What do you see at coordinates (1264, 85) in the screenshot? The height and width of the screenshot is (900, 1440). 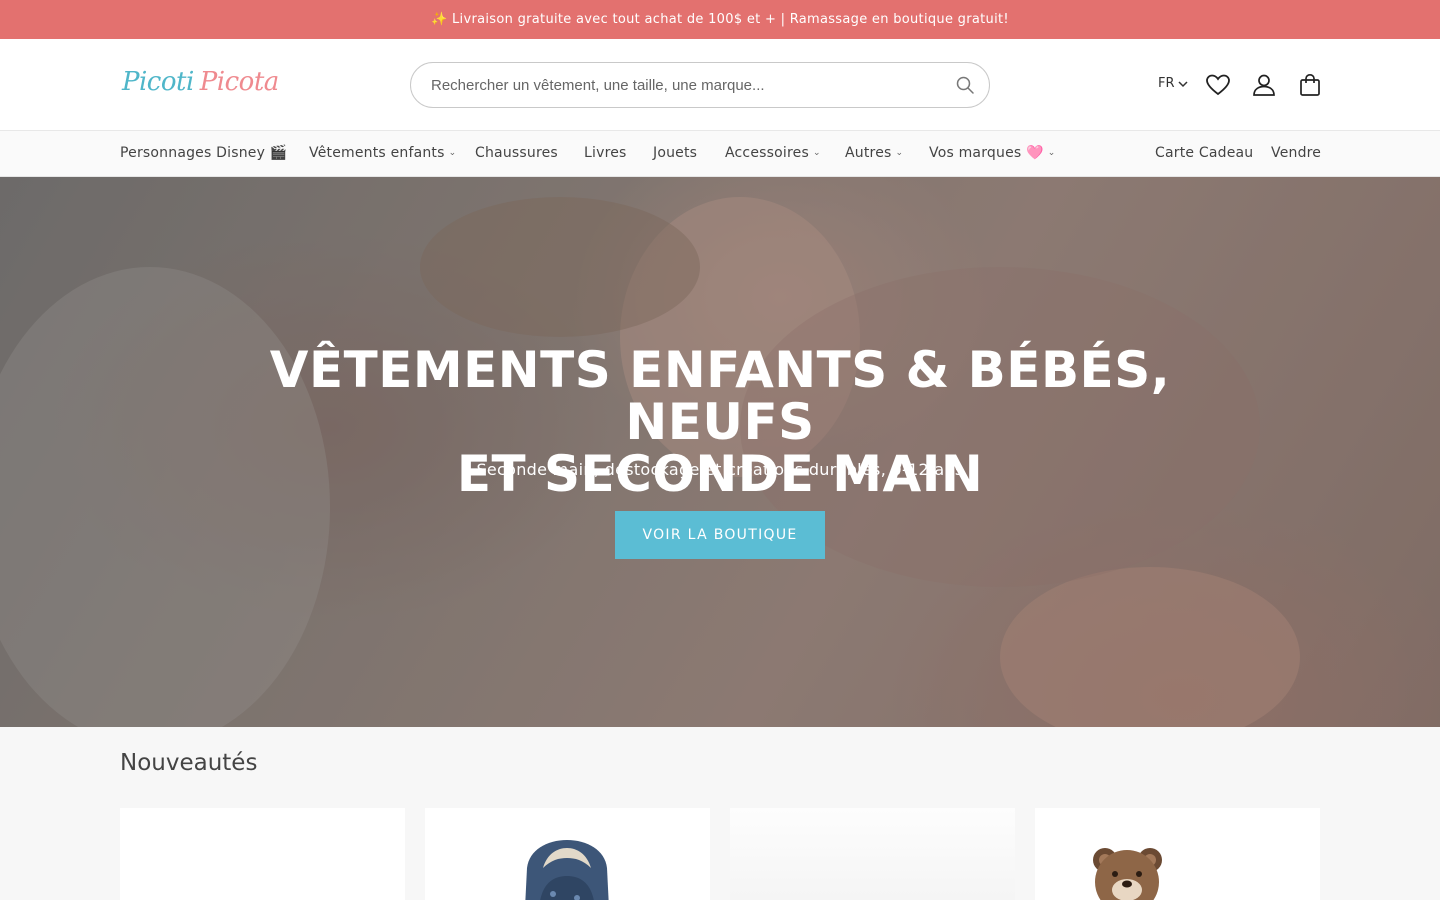 I see `account-user-icon` at bounding box center [1264, 85].